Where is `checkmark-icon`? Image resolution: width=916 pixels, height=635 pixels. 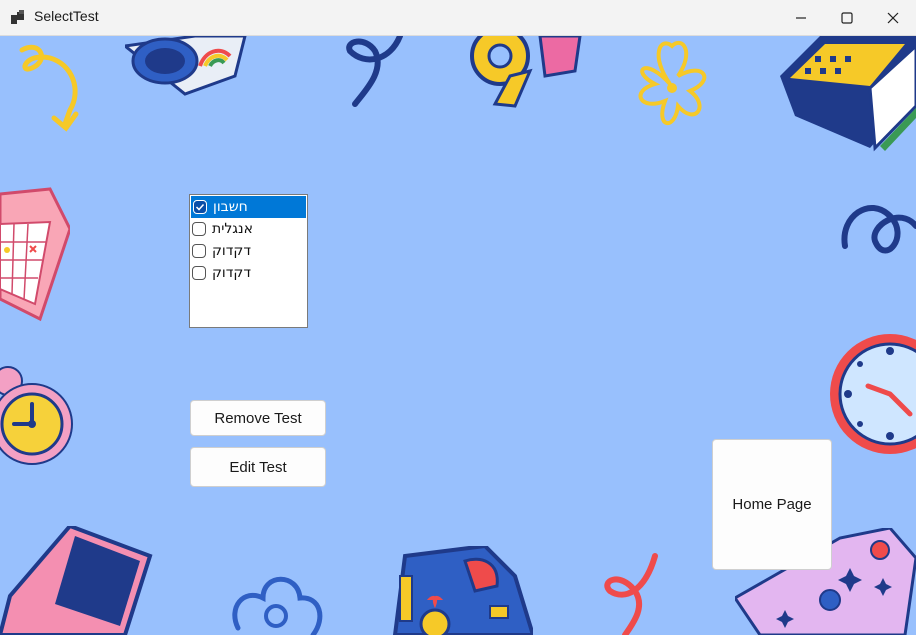
checkmark-icon is located at coordinates (200, 207).